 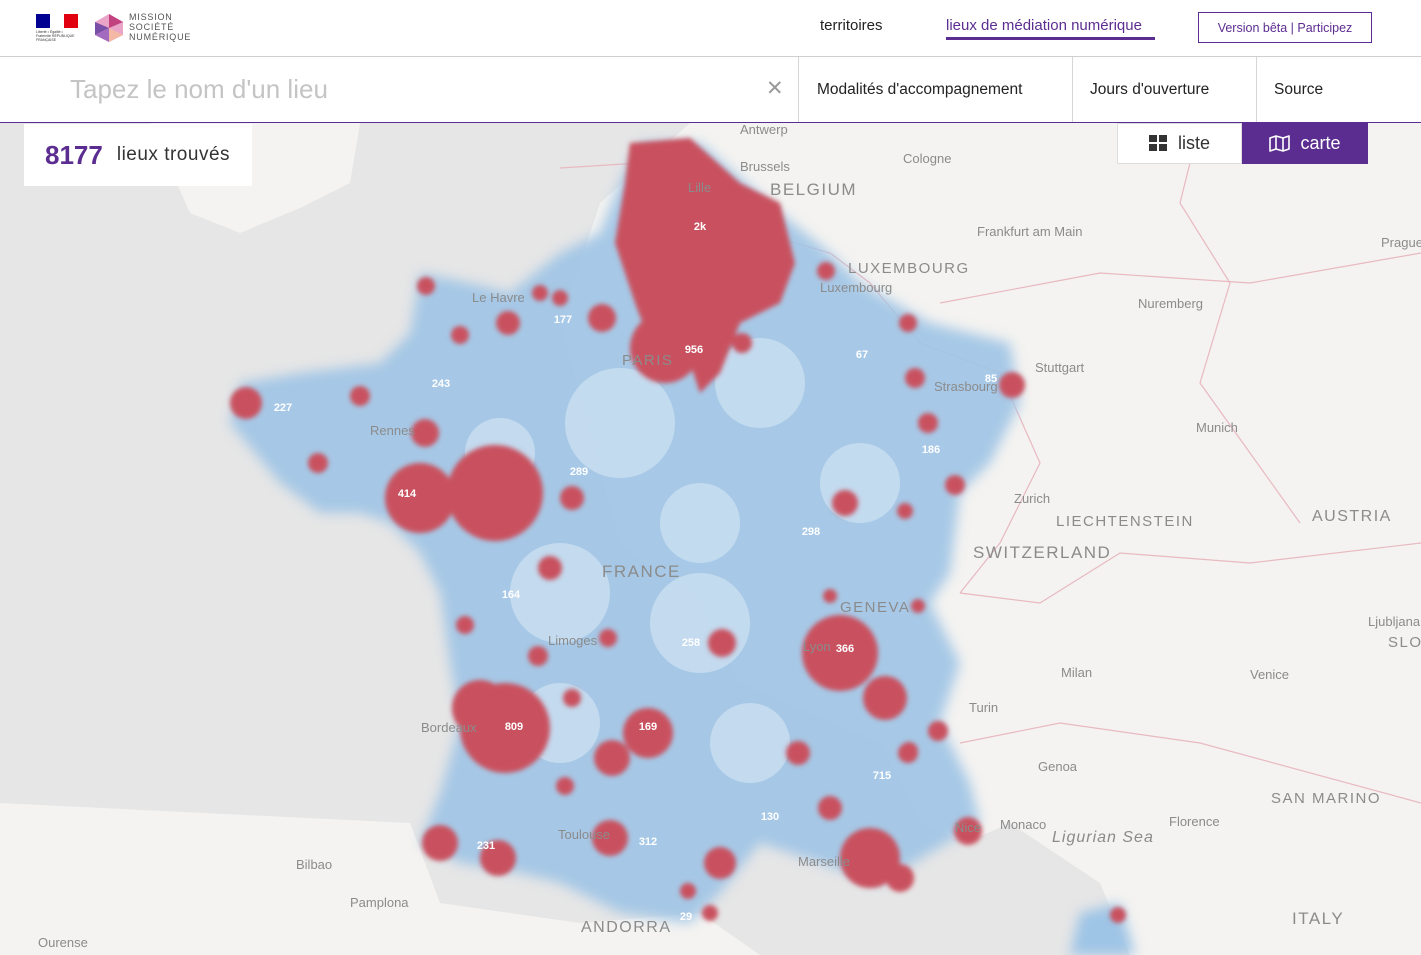 I want to click on label-pamplona: Pamplona, so click(x=379, y=902).